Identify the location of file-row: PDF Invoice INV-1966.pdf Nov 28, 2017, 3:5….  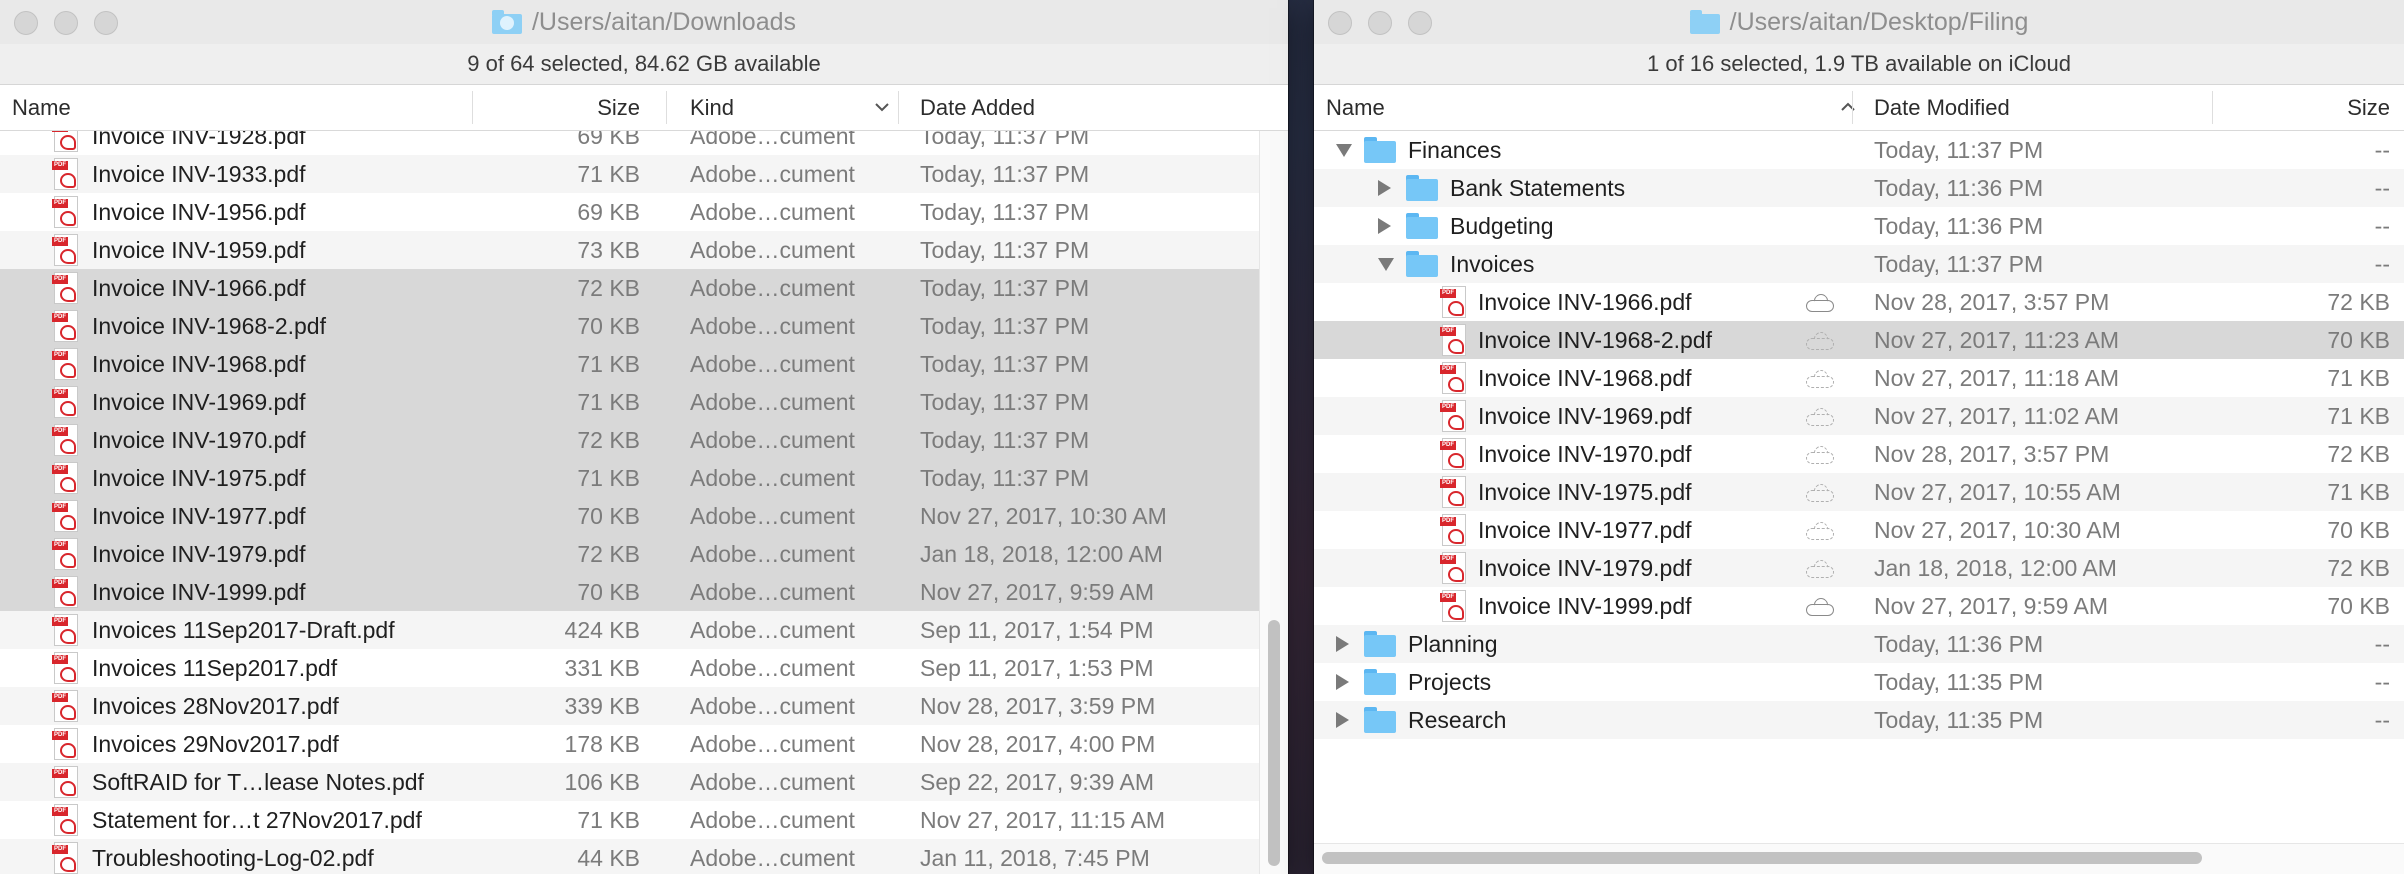
(1859, 302).